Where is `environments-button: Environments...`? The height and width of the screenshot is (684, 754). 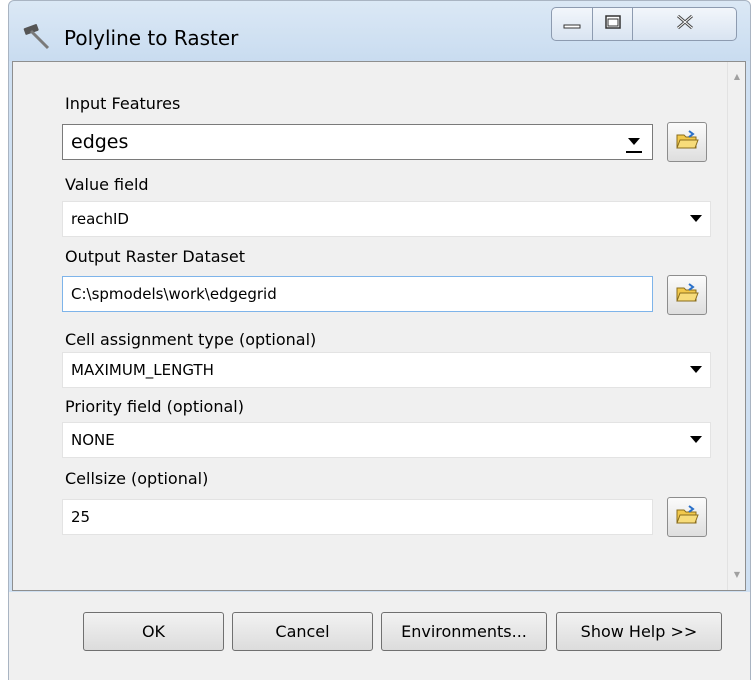
environments-button: Environments... is located at coordinates (464, 631).